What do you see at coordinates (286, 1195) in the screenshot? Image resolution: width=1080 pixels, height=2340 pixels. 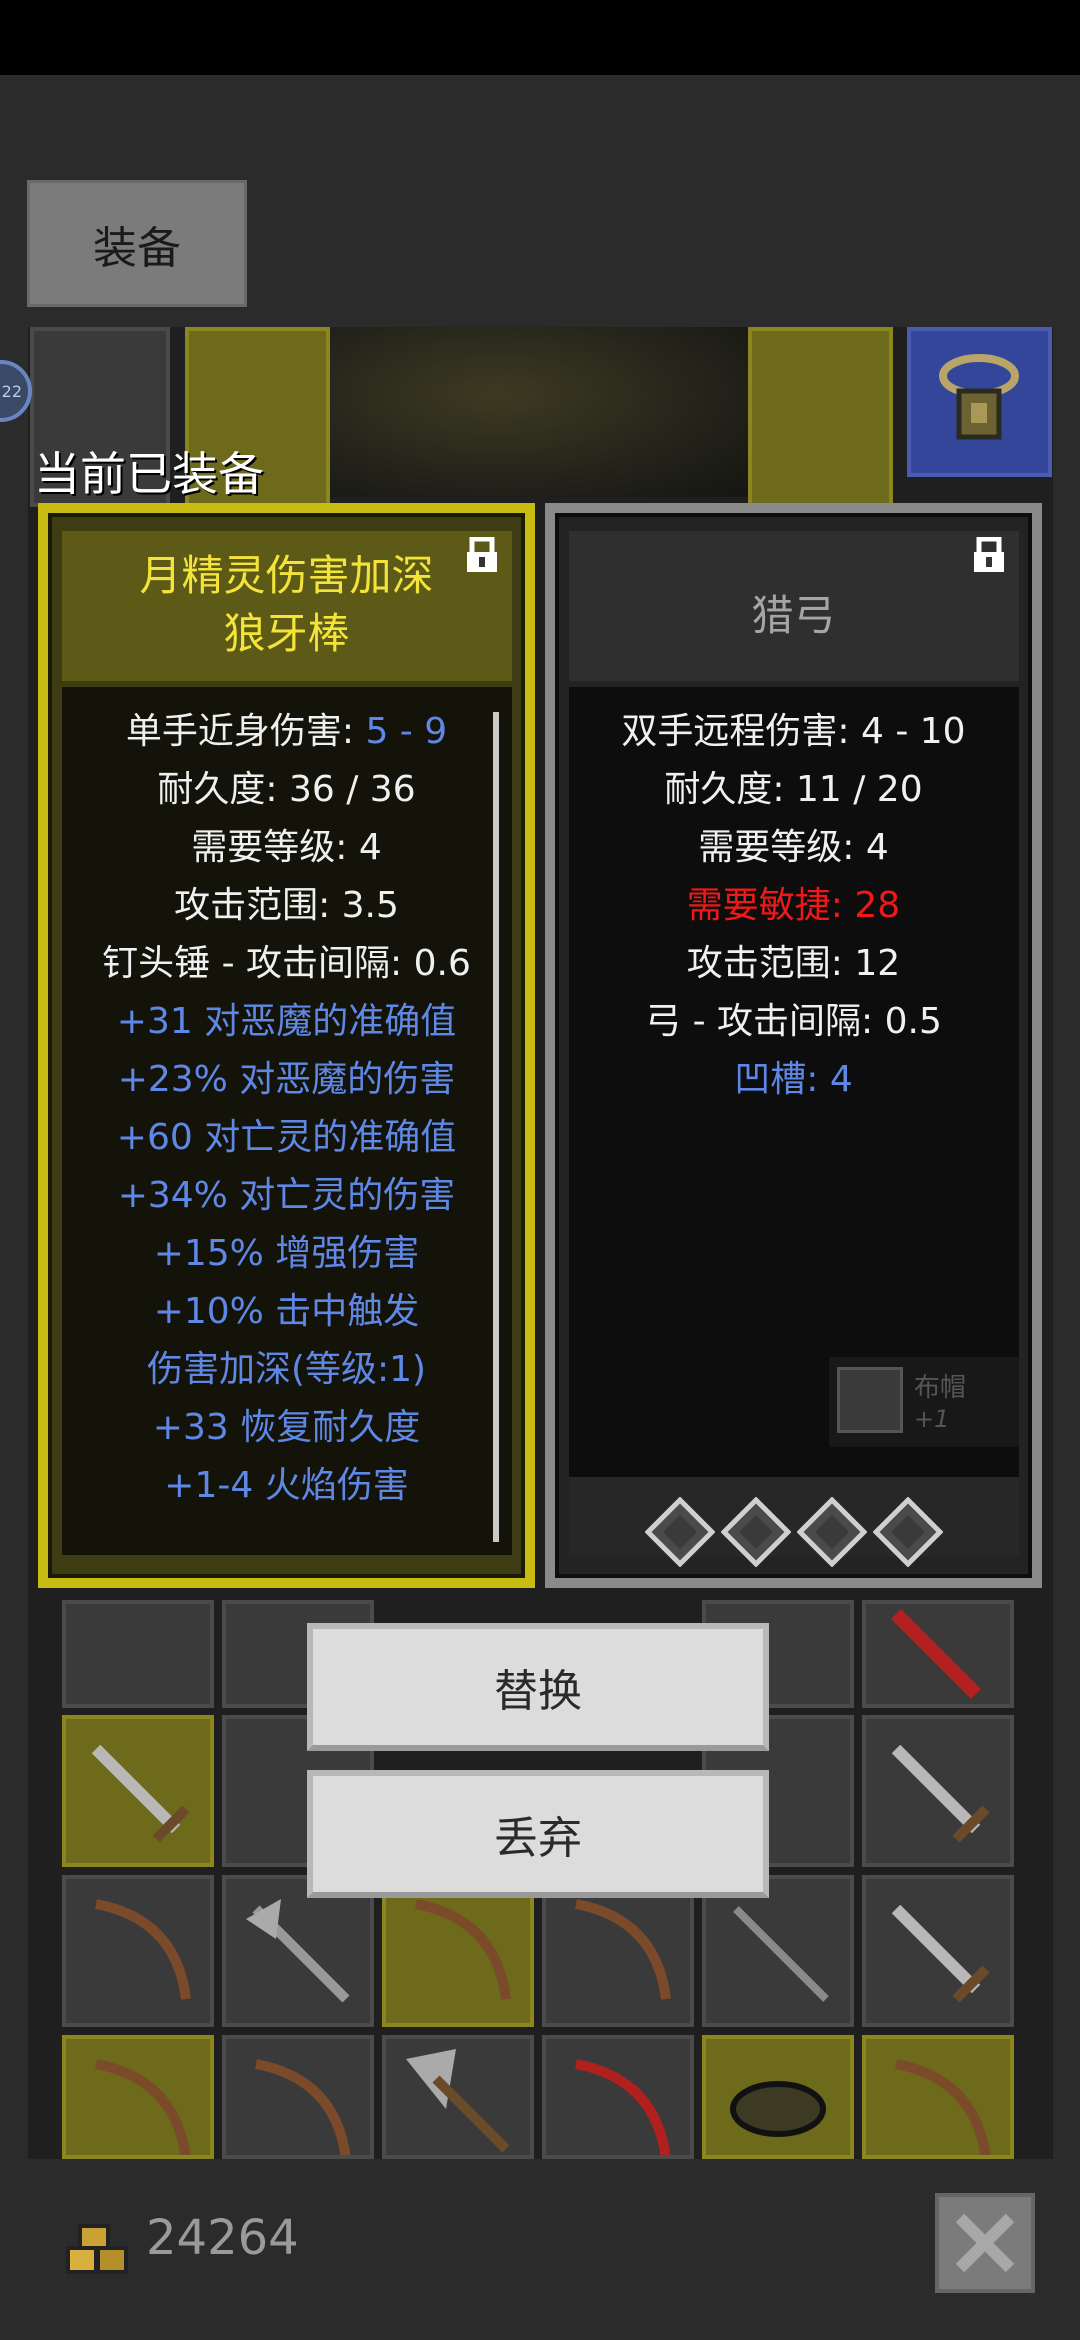 I see `stat-line: +34% 对亡灵的伤害` at bounding box center [286, 1195].